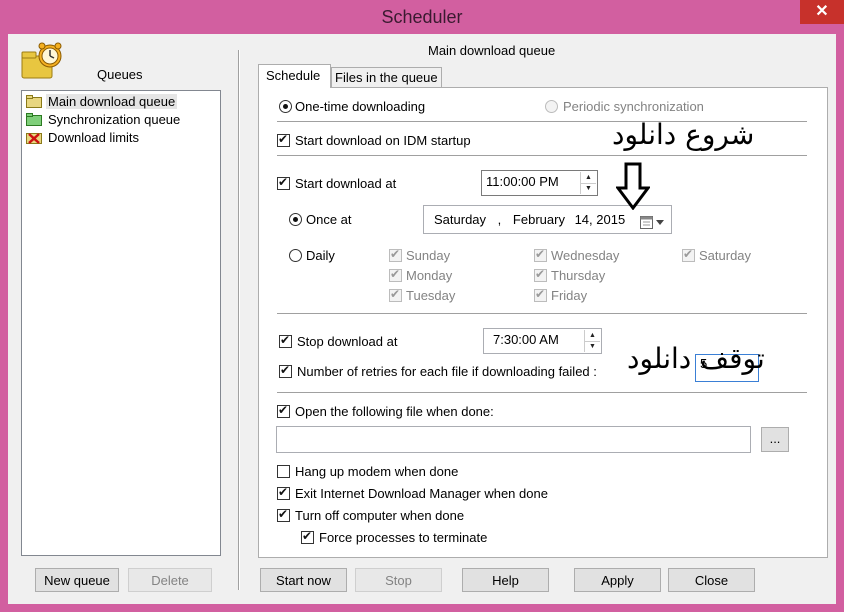 This screenshot has width=844, height=612. I want to click on open-file-input, so click(513, 439).